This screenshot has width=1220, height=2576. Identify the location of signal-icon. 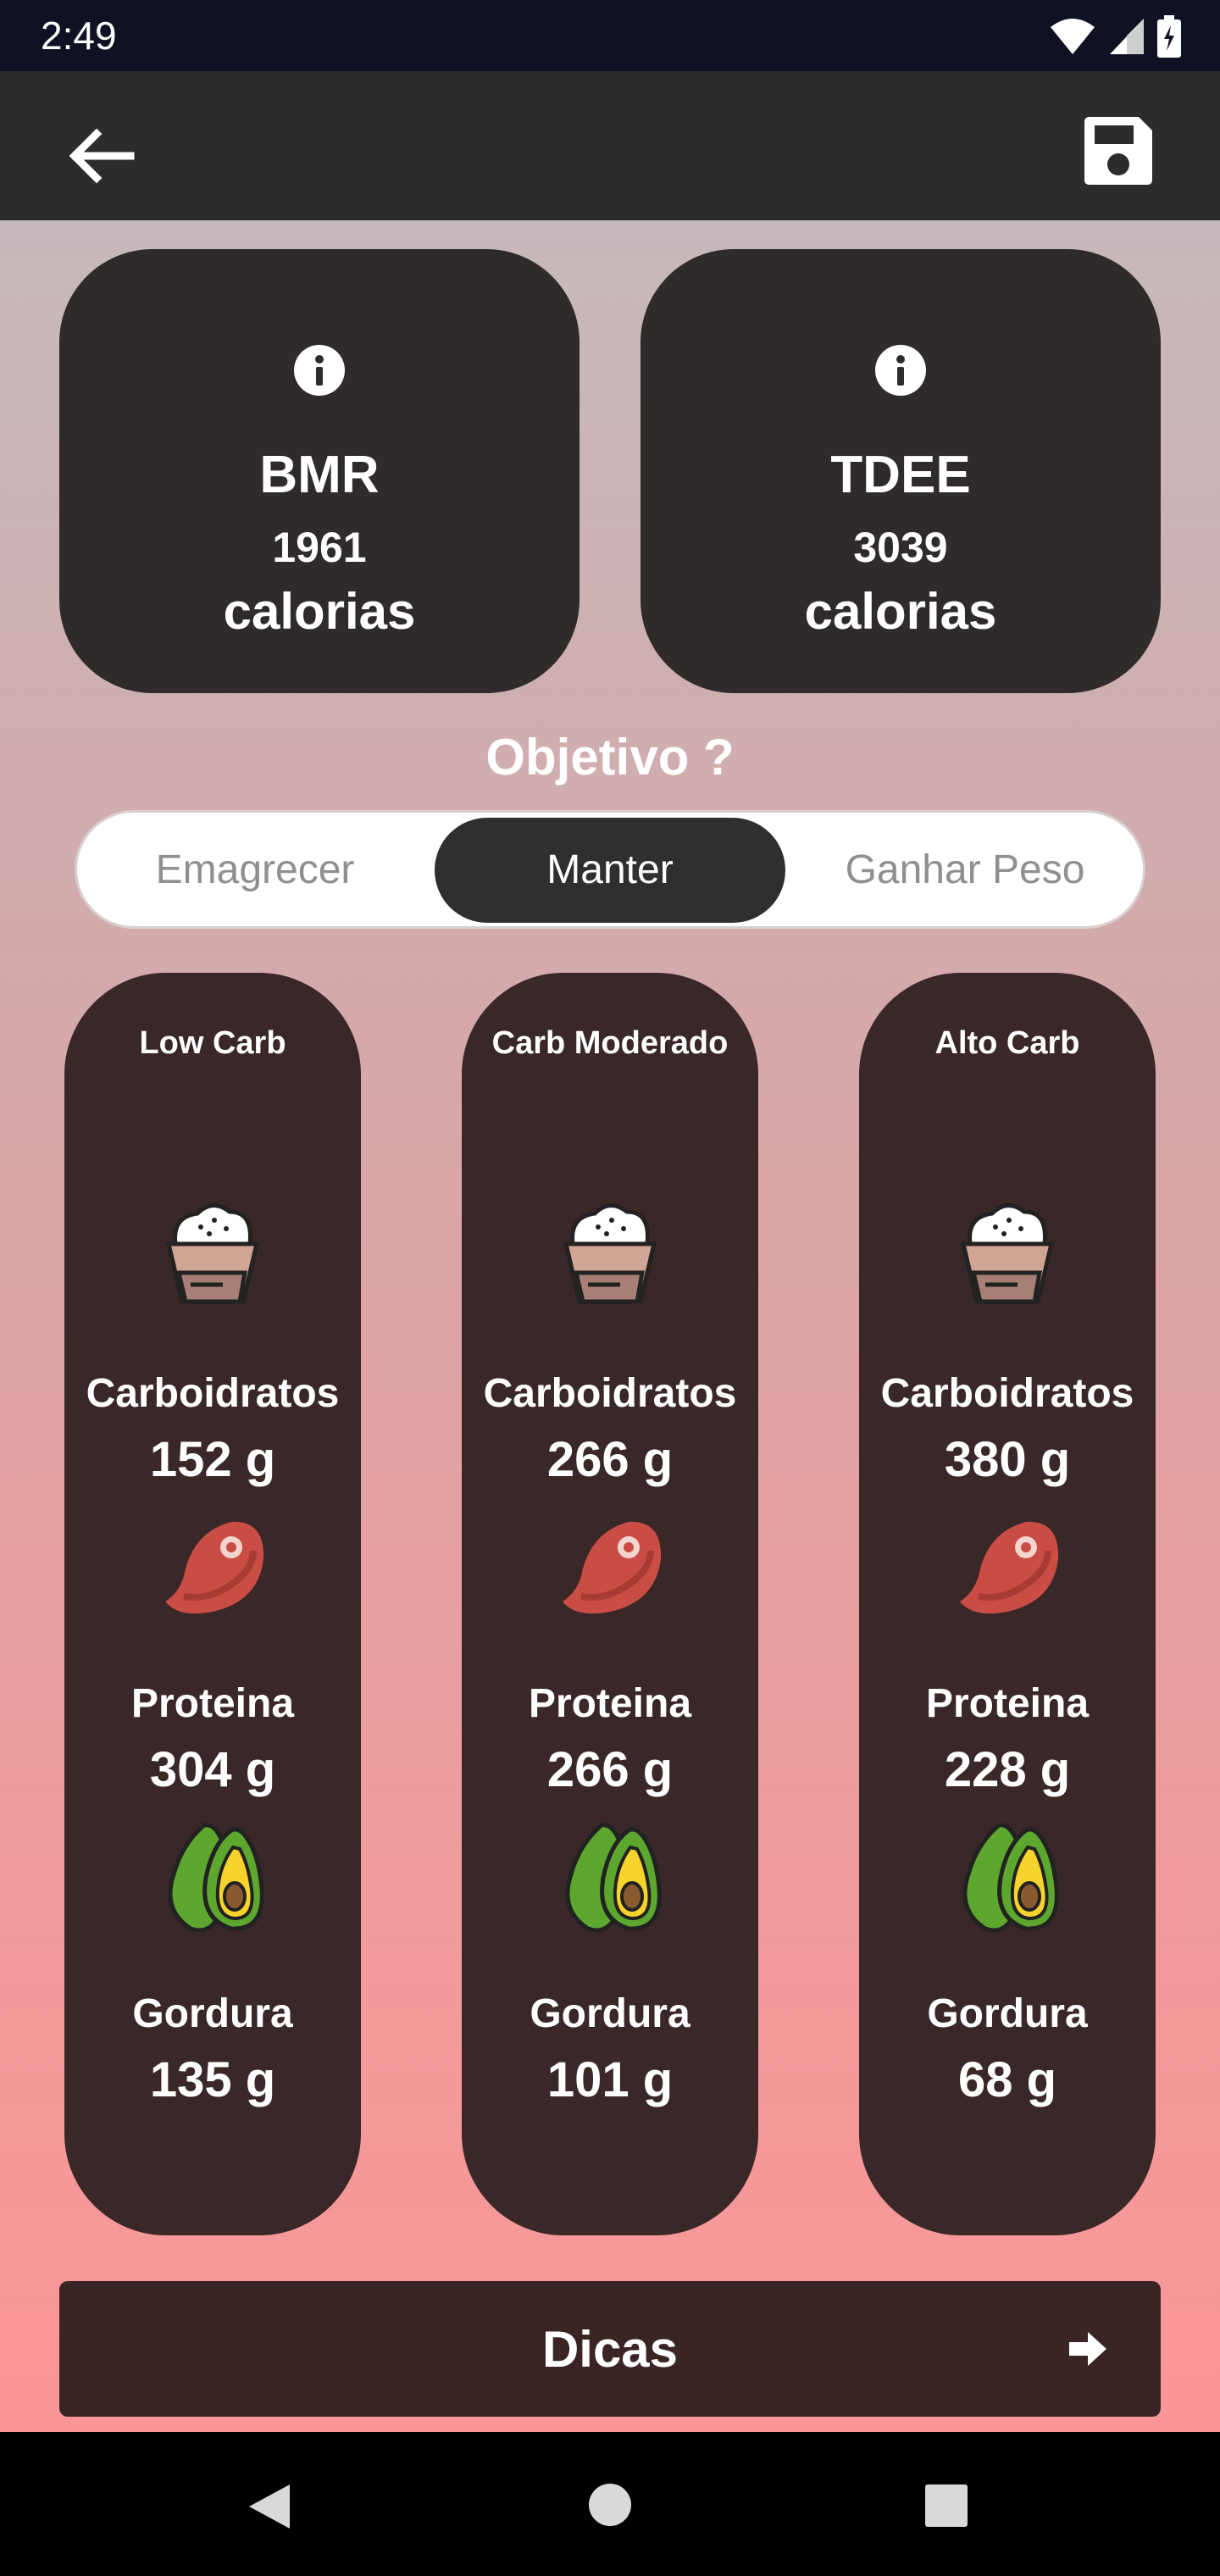
(1127, 36).